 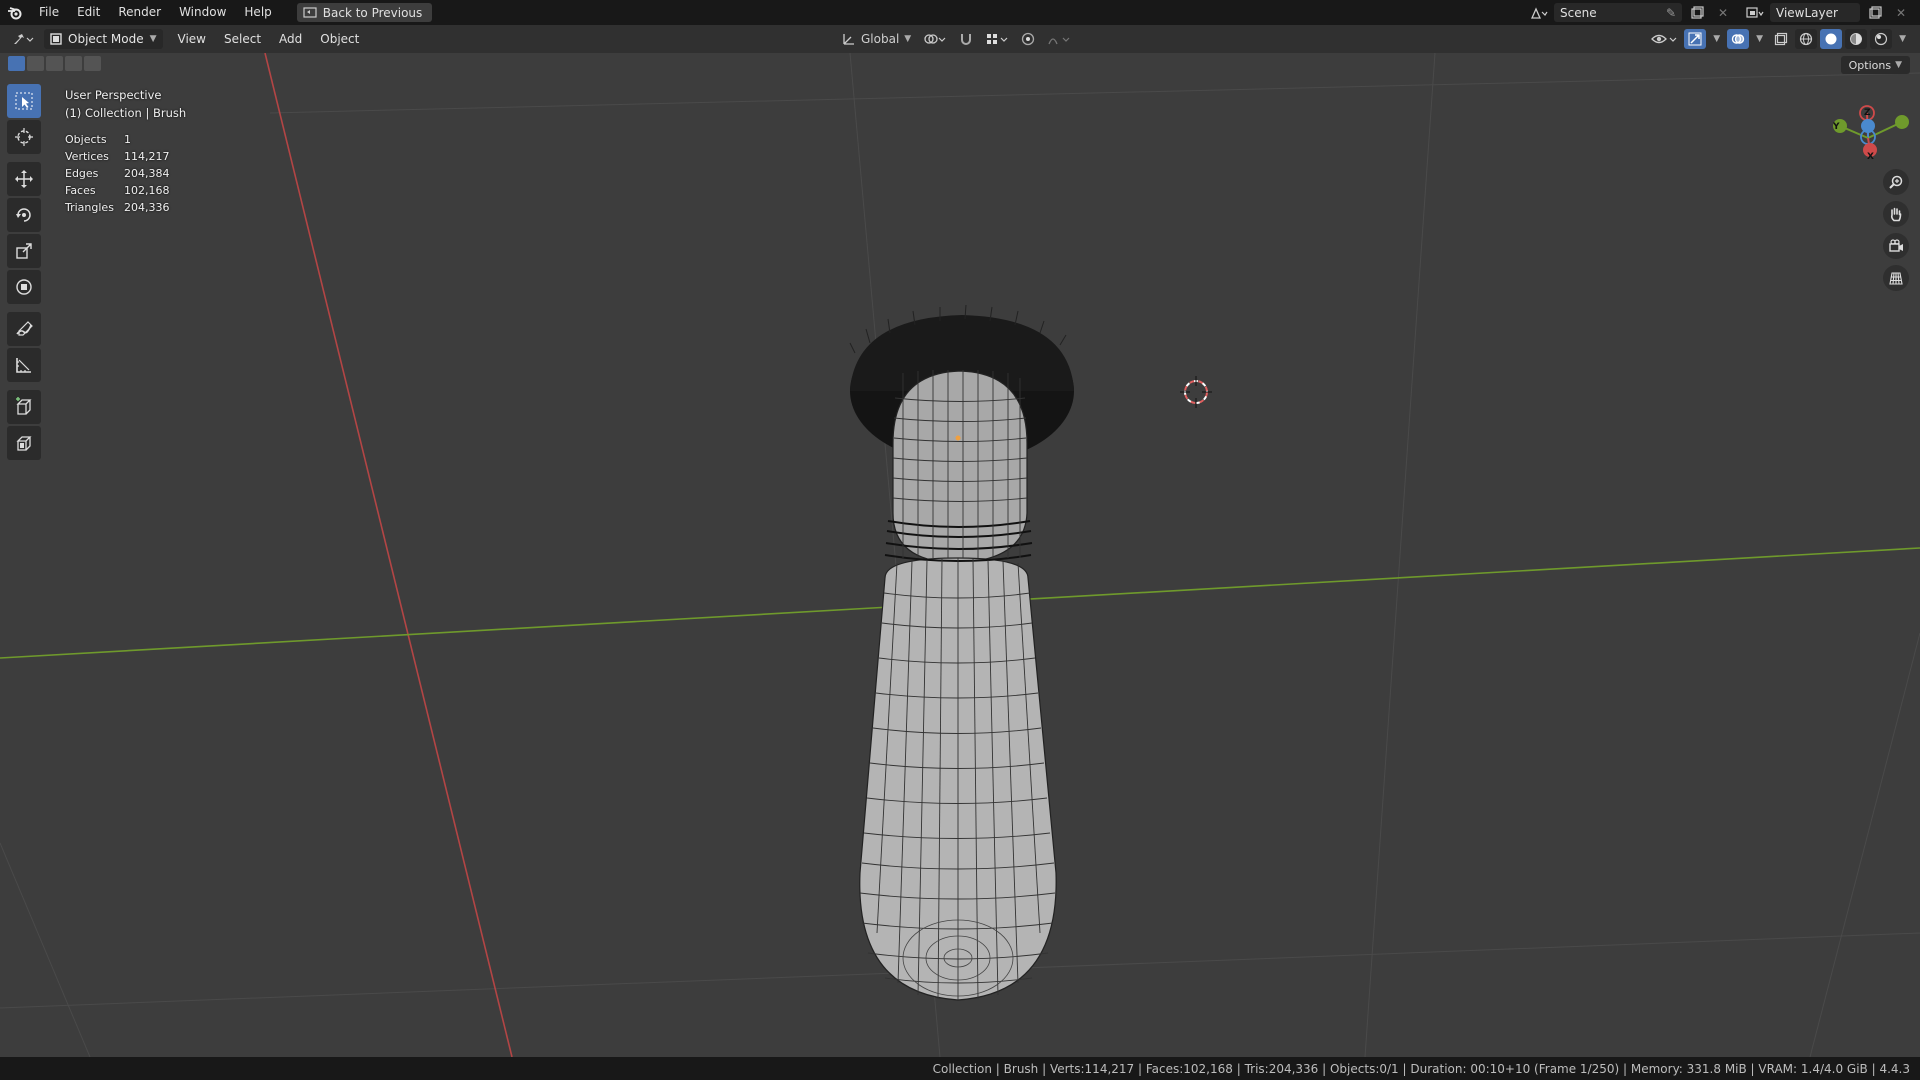 I want to click on stat-label: Triangles, so click(x=89, y=207).